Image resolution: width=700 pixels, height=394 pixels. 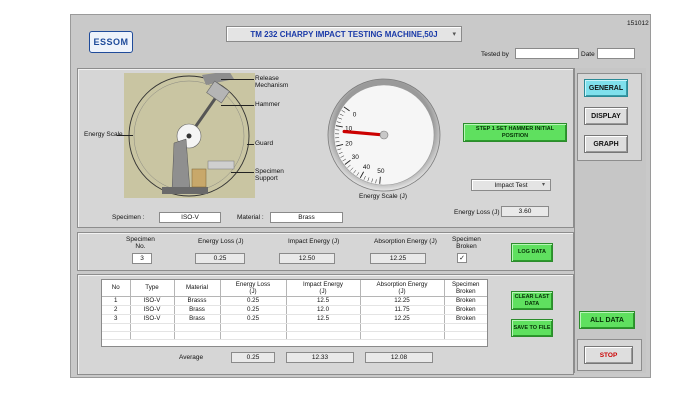 What do you see at coordinates (267, 104) in the screenshot?
I see `label-hammer: Hammer` at bounding box center [267, 104].